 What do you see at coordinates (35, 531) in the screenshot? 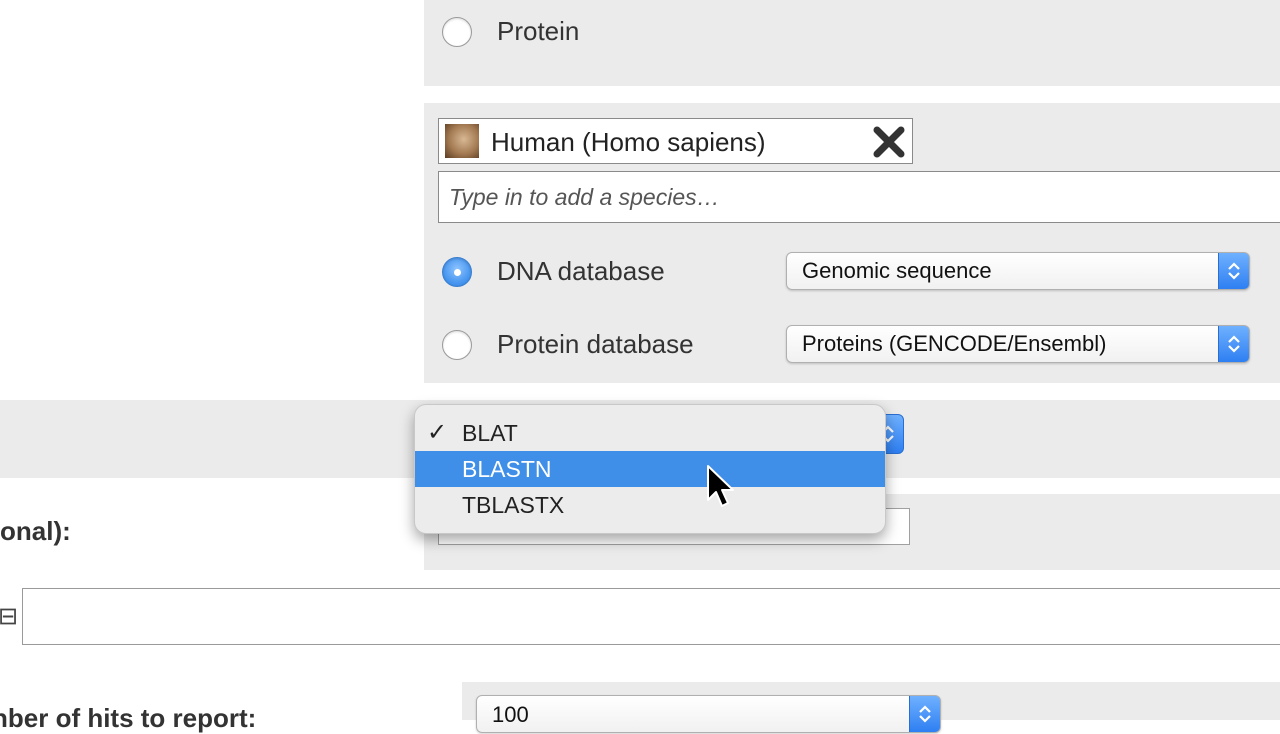
I see `description-label: onal):` at bounding box center [35, 531].